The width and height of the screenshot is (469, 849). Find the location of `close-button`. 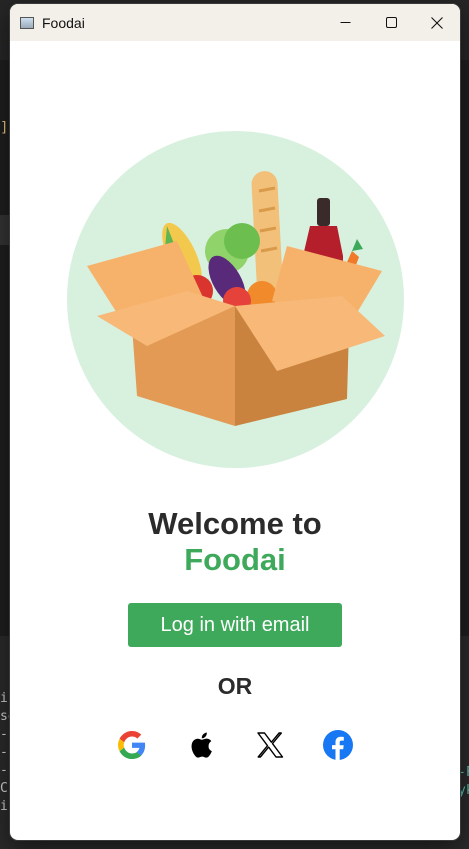

close-button is located at coordinates (437, 22).